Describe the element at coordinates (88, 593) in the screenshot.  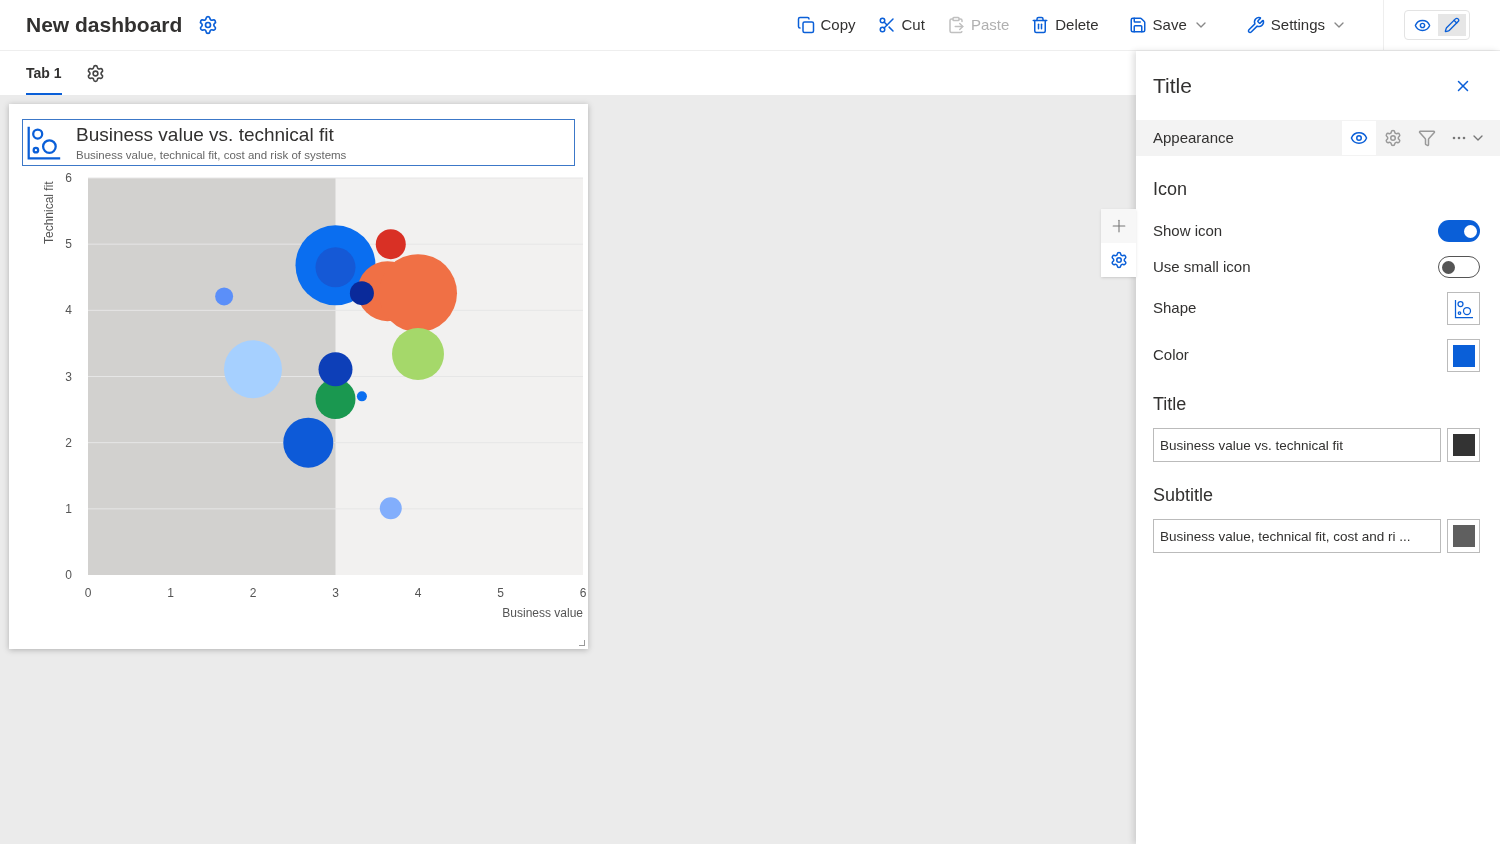
I see `x-tick-label: 0` at that location.